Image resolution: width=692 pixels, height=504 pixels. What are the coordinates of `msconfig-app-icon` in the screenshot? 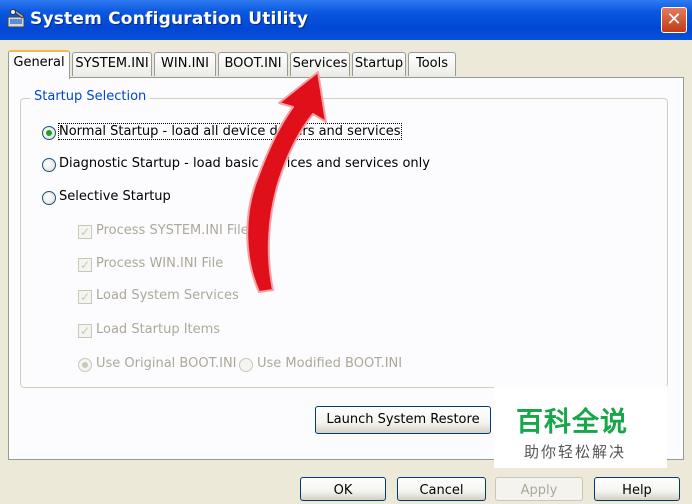 It's located at (16, 18).